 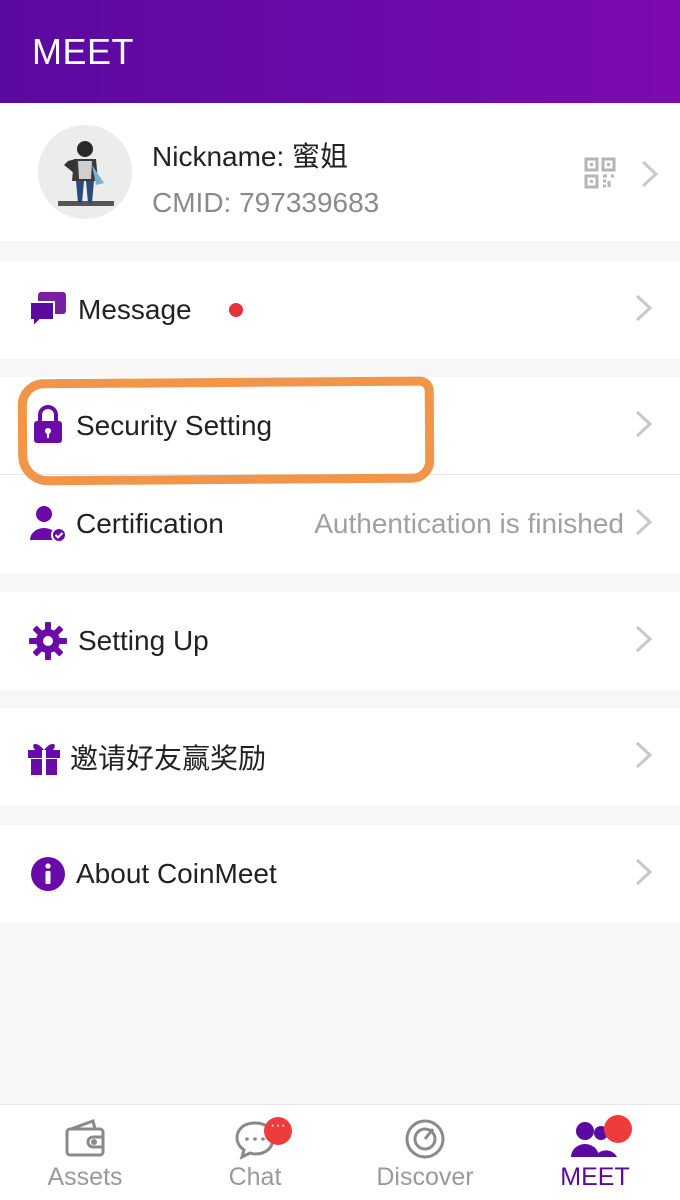 I want to click on nickname-text: Nickname: 蜜姐, so click(x=250, y=156).